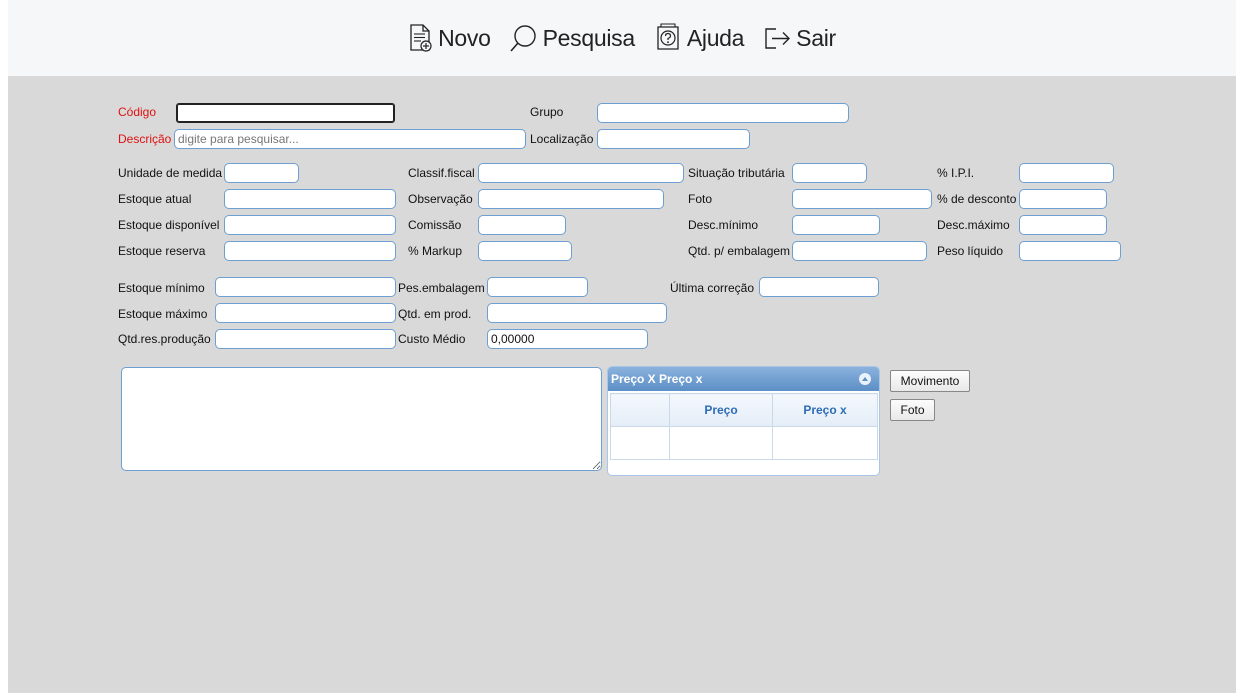  Describe the element at coordinates (310, 225) in the screenshot. I see `estoque-disponivel-input` at that location.